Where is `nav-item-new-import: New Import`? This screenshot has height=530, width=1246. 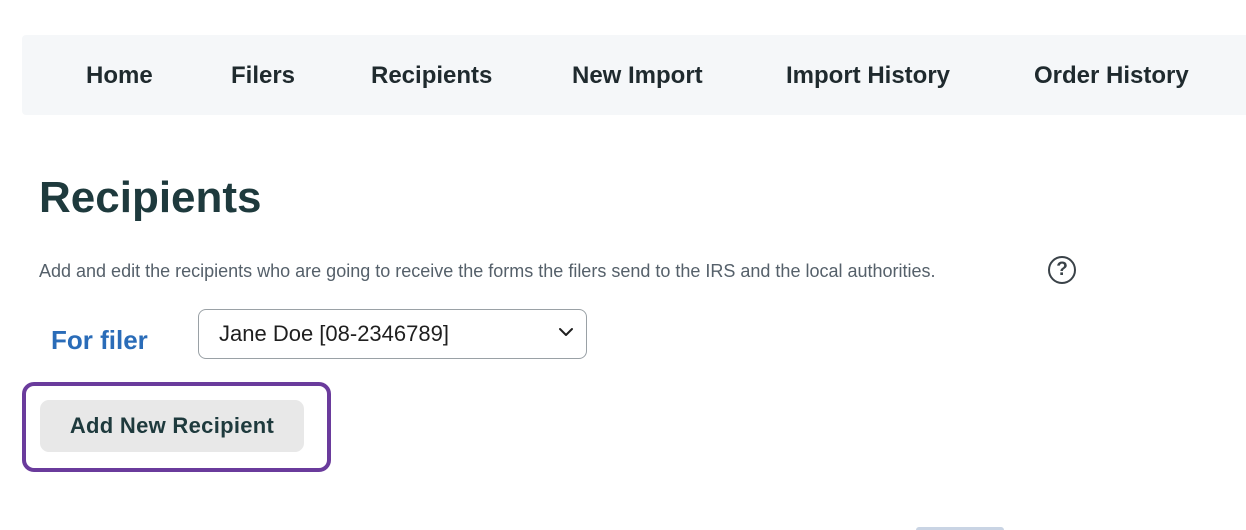
nav-item-new-import: New Import is located at coordinates (637, 75).